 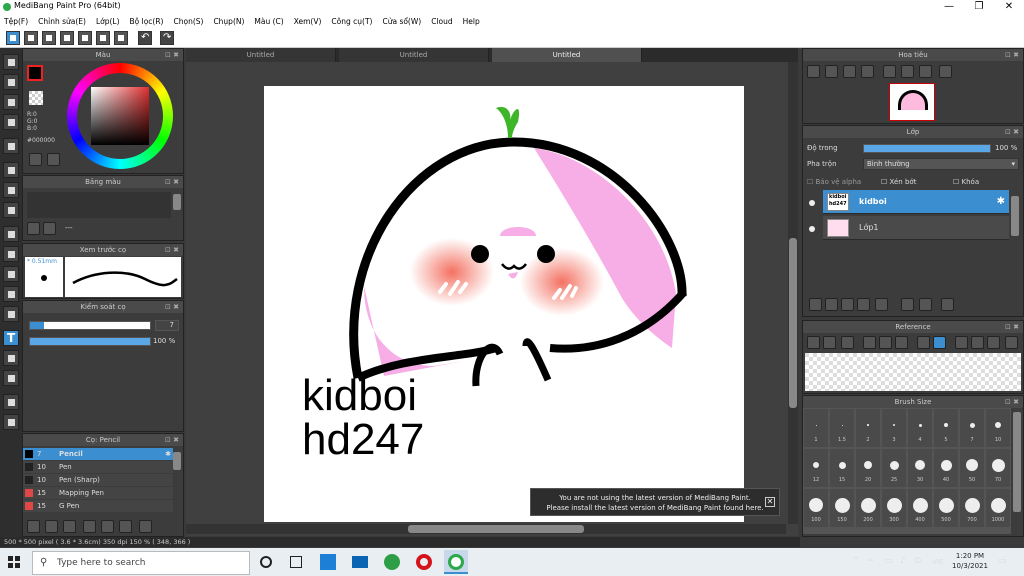 What do you see at coordinates (867, 71) in the screenshot?
I see `actual-size-icon` at bounding box center [867, 71].